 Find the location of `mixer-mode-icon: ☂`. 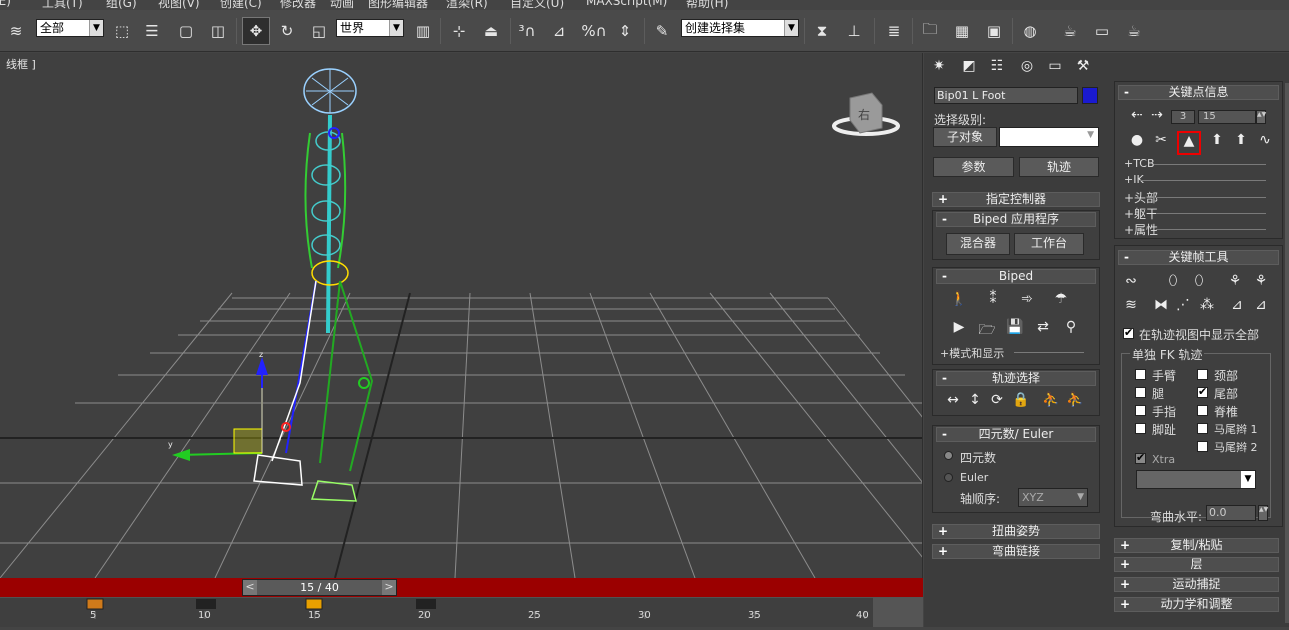

mixer-mode-icon: ☂ is located at coordinates (1061, 299).